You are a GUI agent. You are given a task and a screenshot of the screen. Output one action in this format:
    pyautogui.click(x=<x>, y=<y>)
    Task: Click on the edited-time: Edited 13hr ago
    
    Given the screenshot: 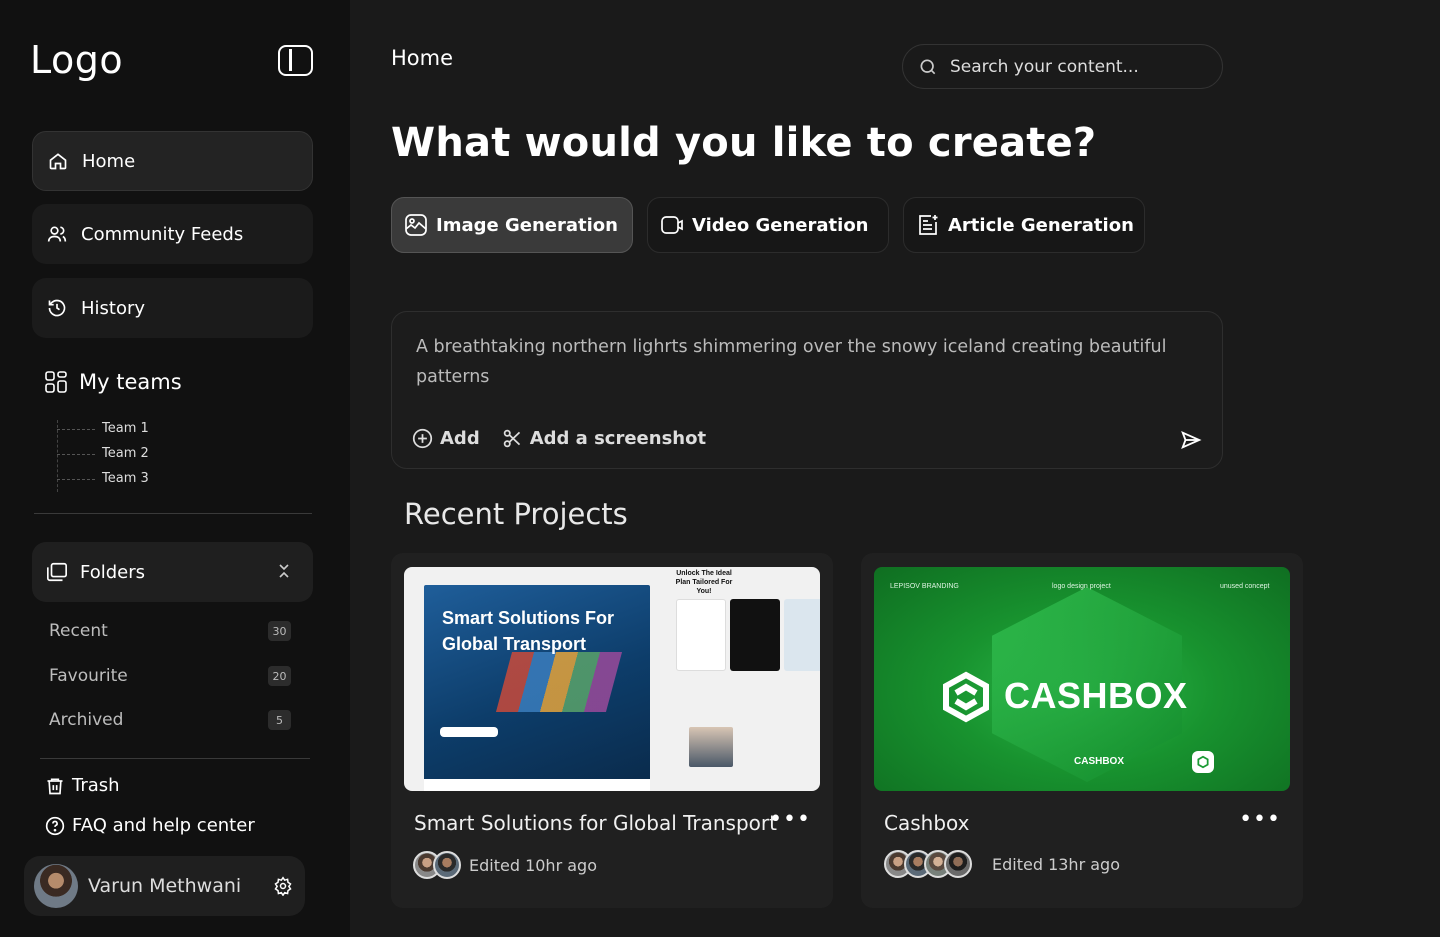 What is the action you would take?
    pyautogui.click(x=1056, y=864)
    